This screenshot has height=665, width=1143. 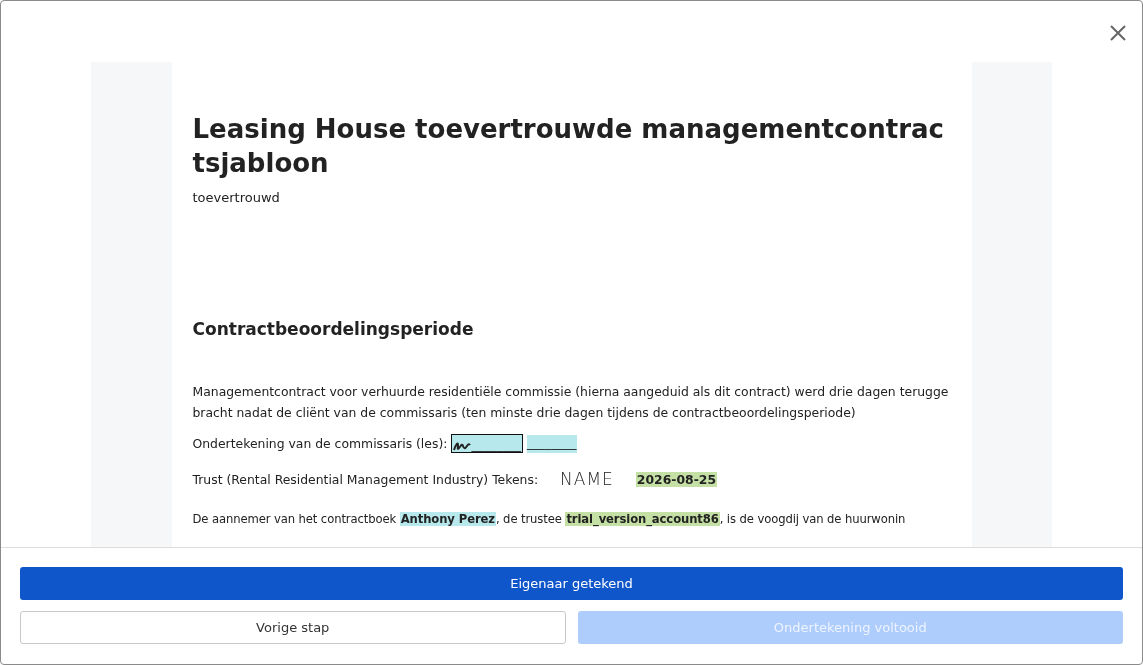 What do you see at coordinates (462, 446) in the screenshot?
I see `signature-scribble-icon` at bounding box center [462, 446].